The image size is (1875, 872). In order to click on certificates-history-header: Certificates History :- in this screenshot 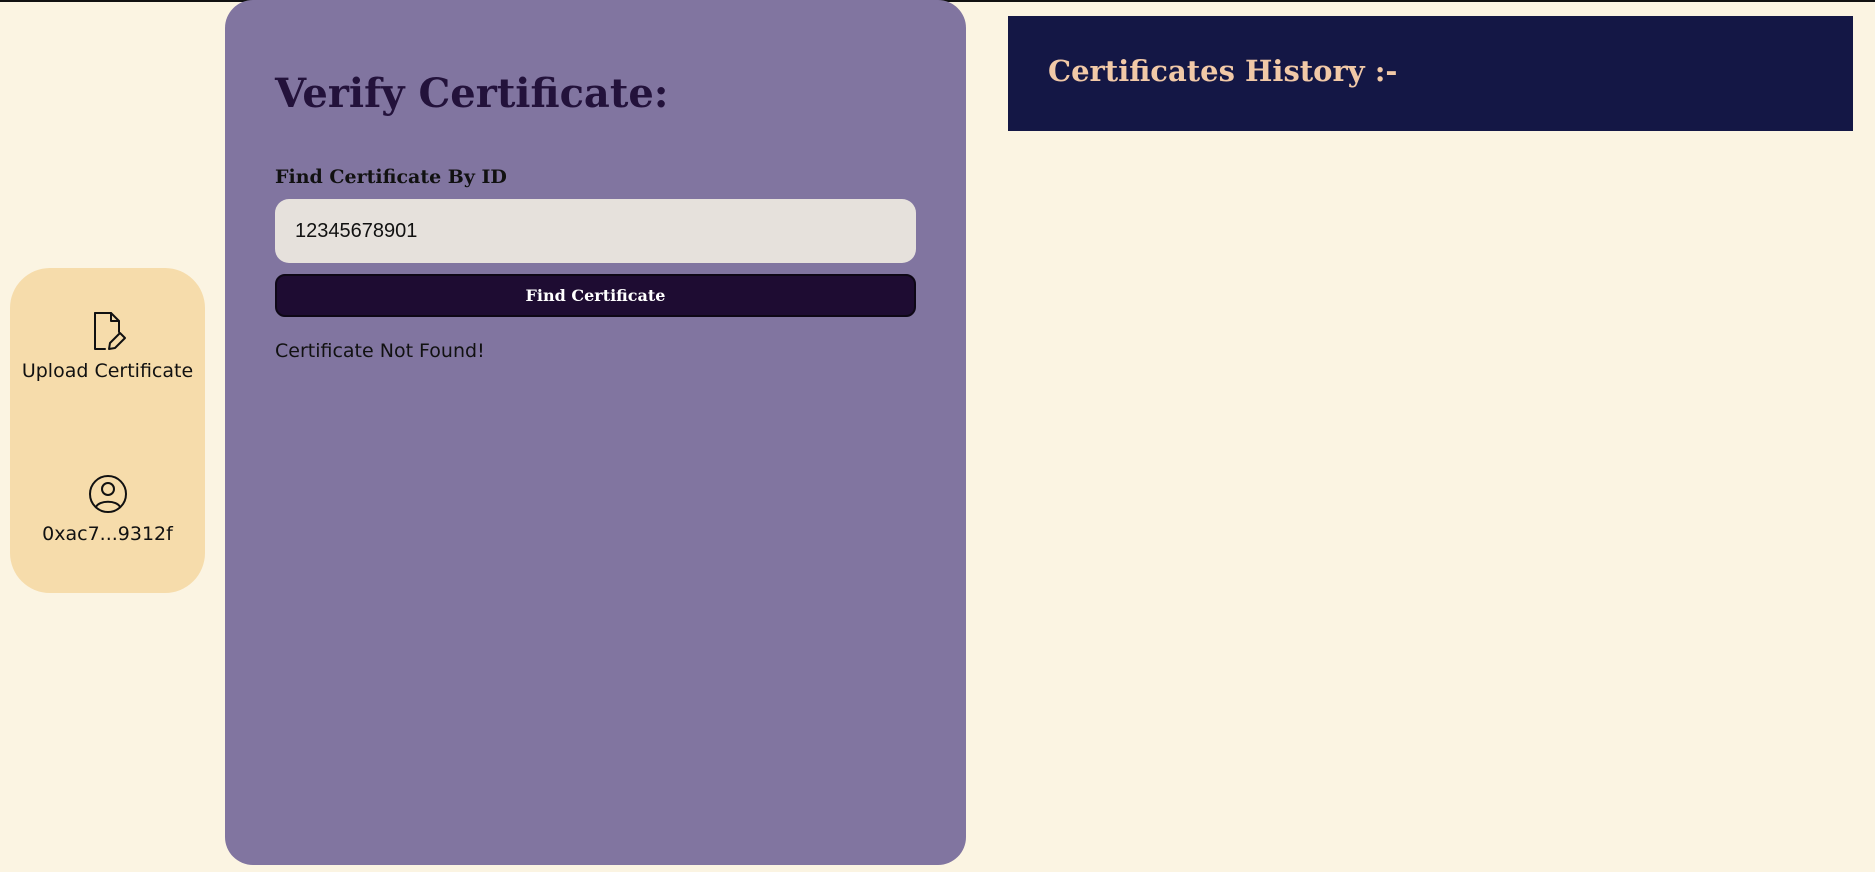, I will do `click(1430, 73)`.